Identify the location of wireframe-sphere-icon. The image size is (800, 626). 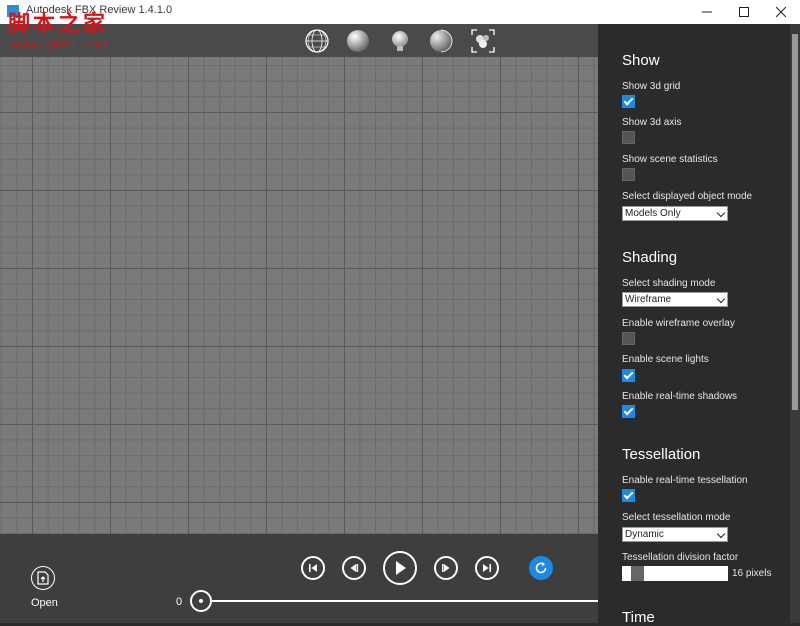
(317, 41).